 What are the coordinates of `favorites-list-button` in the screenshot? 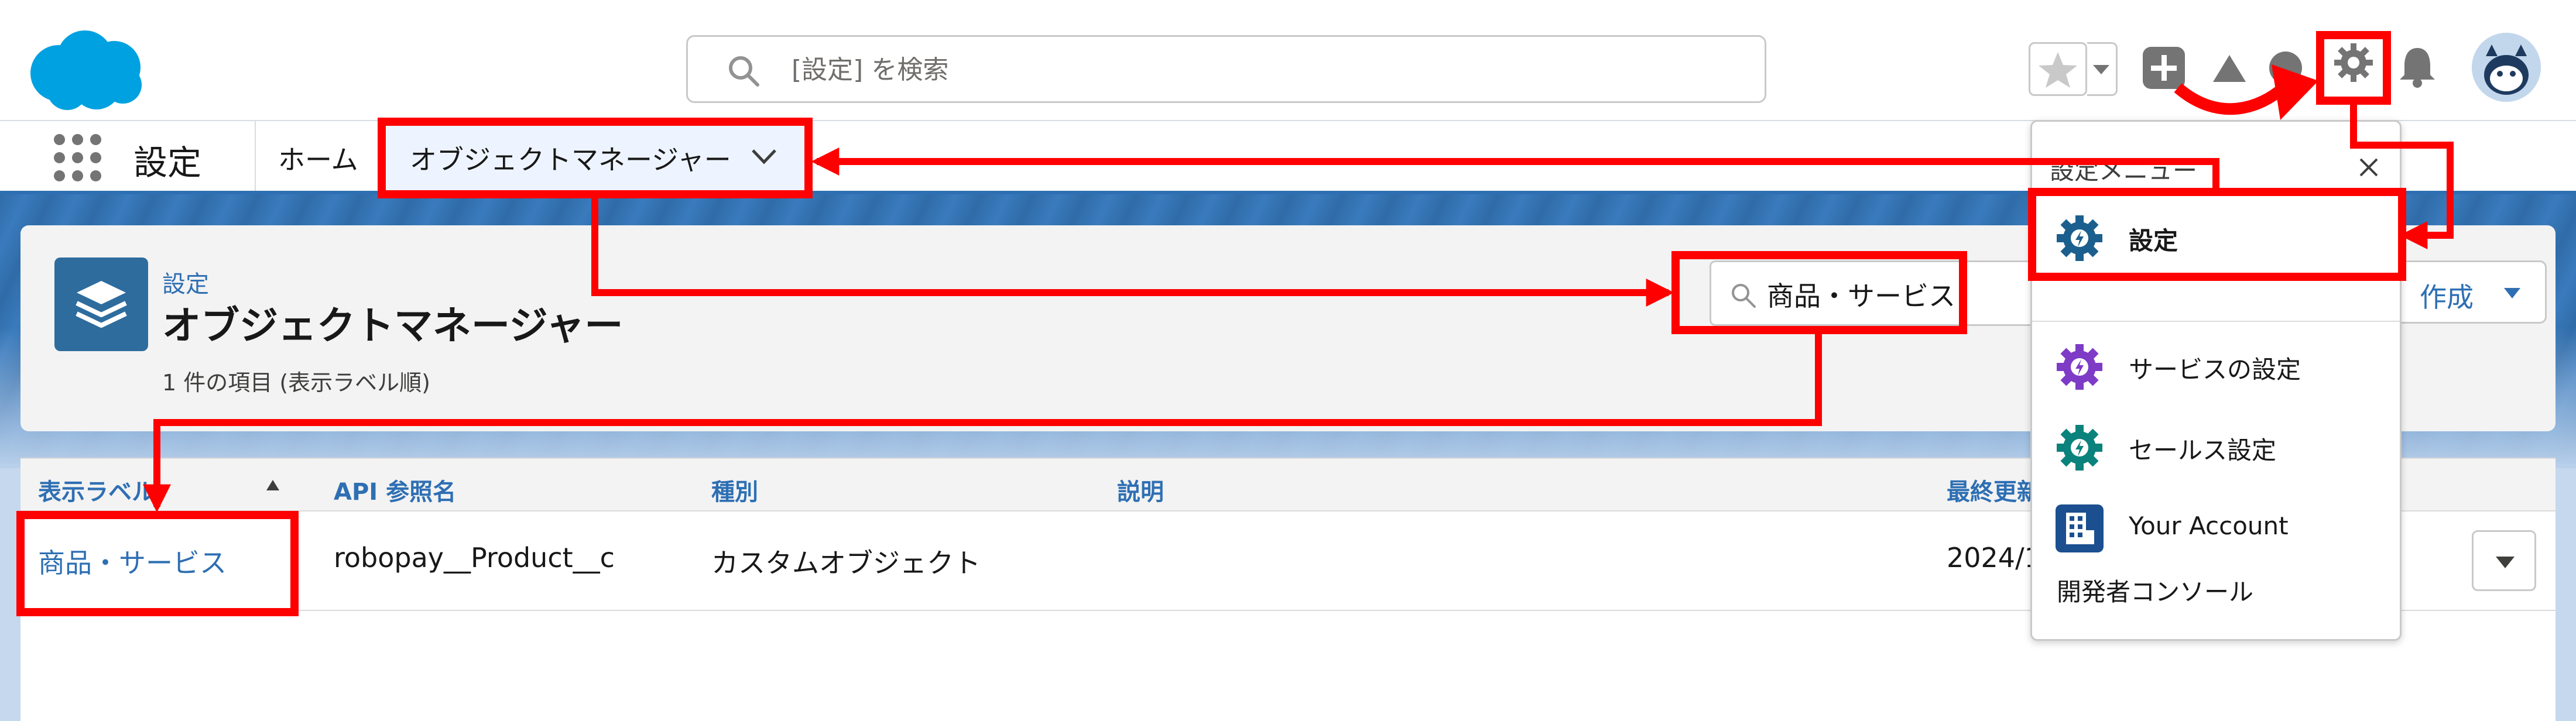 It's located at (2102, 69).